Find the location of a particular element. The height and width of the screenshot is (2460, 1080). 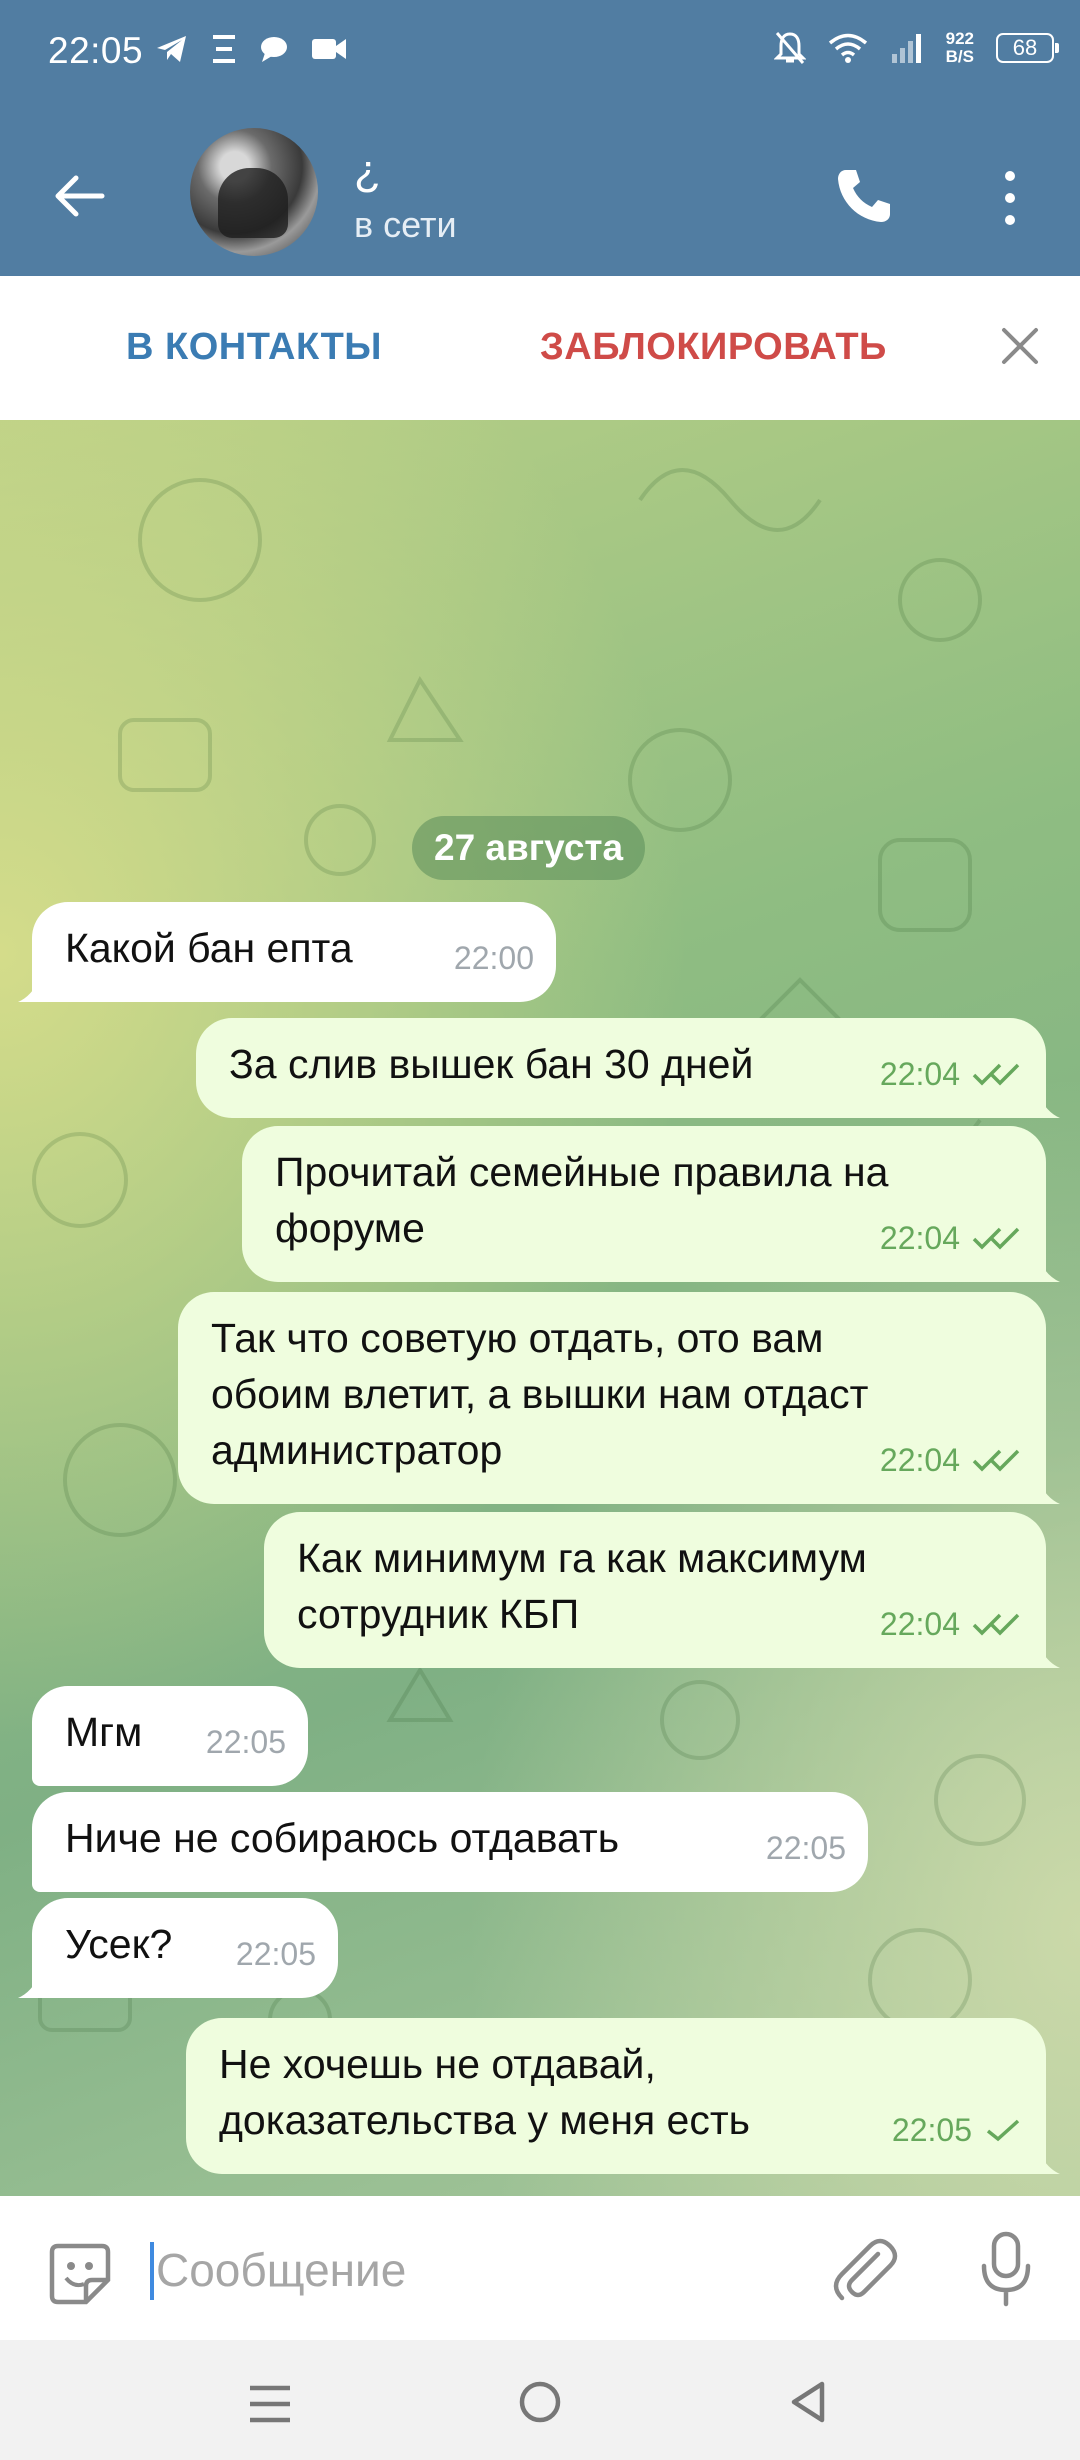

video-icon is located at coordinates (329, 49).